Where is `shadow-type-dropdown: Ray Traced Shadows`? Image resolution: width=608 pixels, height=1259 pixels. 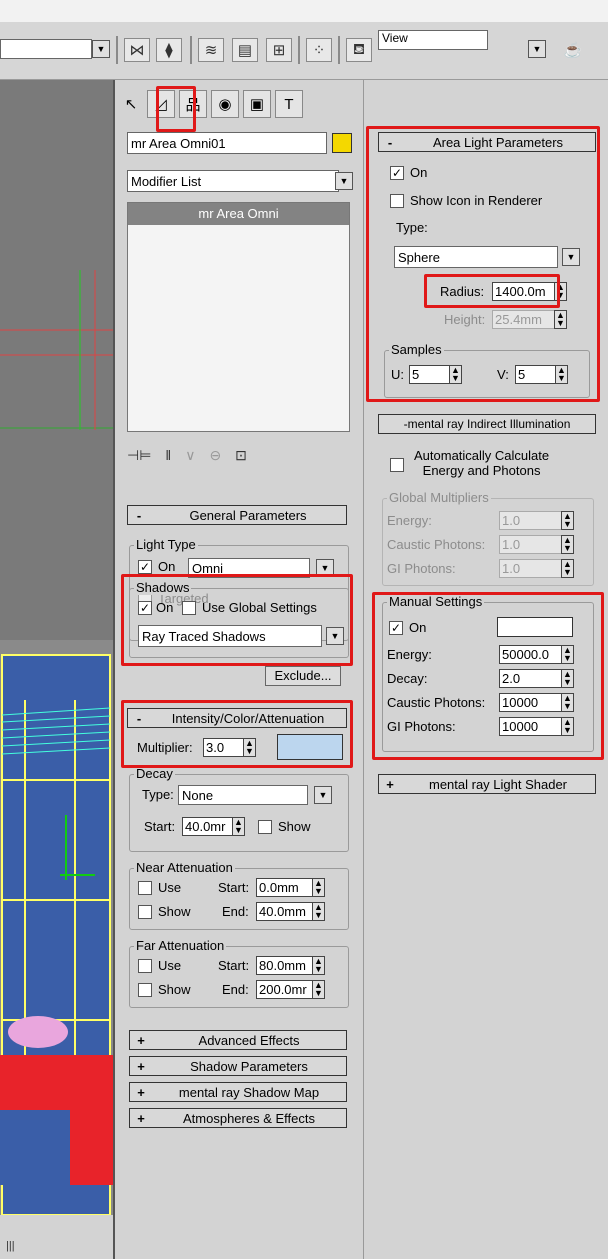
shadow-type-dropdown: Ray Traced Shadows is located at coordinates (230, 636).